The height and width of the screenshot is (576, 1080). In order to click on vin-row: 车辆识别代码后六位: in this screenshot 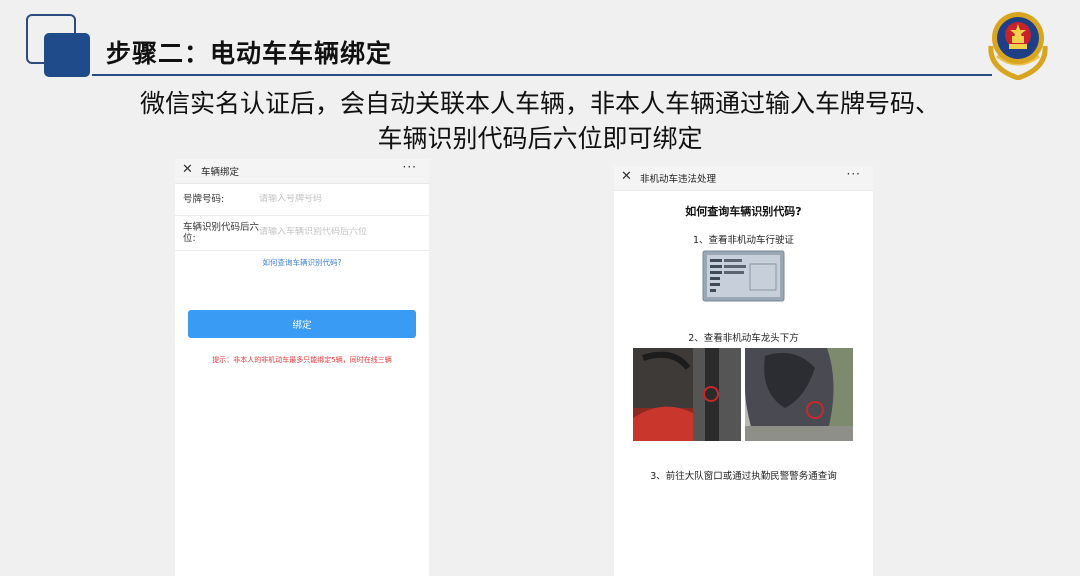, I will do `click(302, 233)`.